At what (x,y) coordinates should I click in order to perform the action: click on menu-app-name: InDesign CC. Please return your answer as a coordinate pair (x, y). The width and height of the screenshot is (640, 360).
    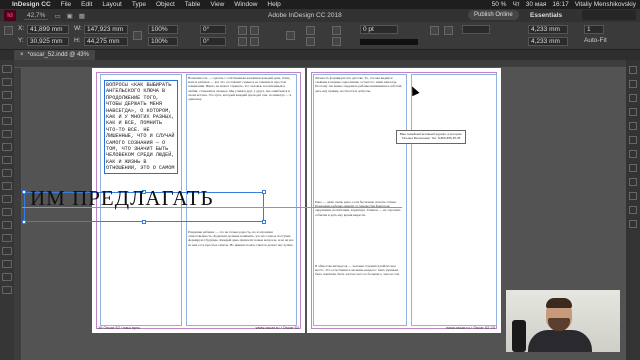
    Looking at the image, I should click on (33, 4).